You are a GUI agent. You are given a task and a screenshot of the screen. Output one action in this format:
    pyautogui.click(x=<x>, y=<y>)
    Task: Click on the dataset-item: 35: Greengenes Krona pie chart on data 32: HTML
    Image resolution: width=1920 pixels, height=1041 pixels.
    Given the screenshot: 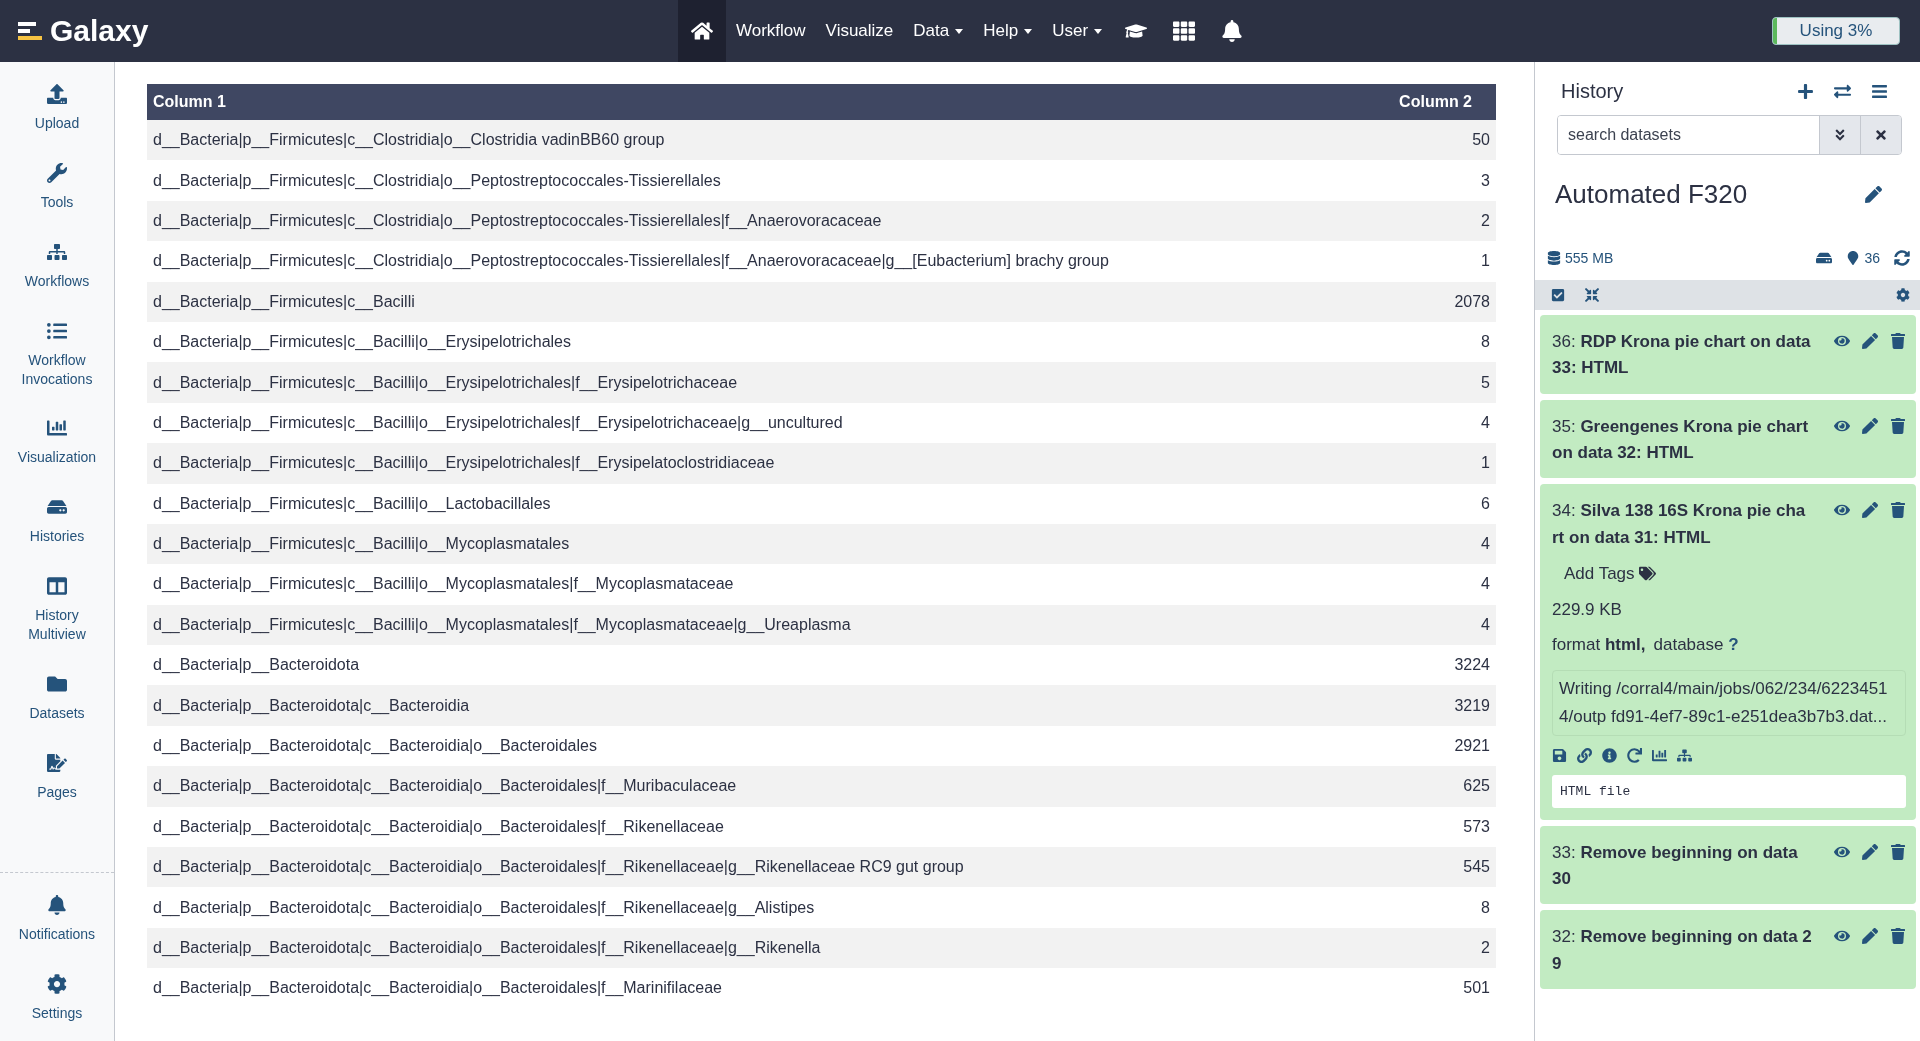 What is the action you would take?
    pyautogui.click(x=1728, y=439)
    